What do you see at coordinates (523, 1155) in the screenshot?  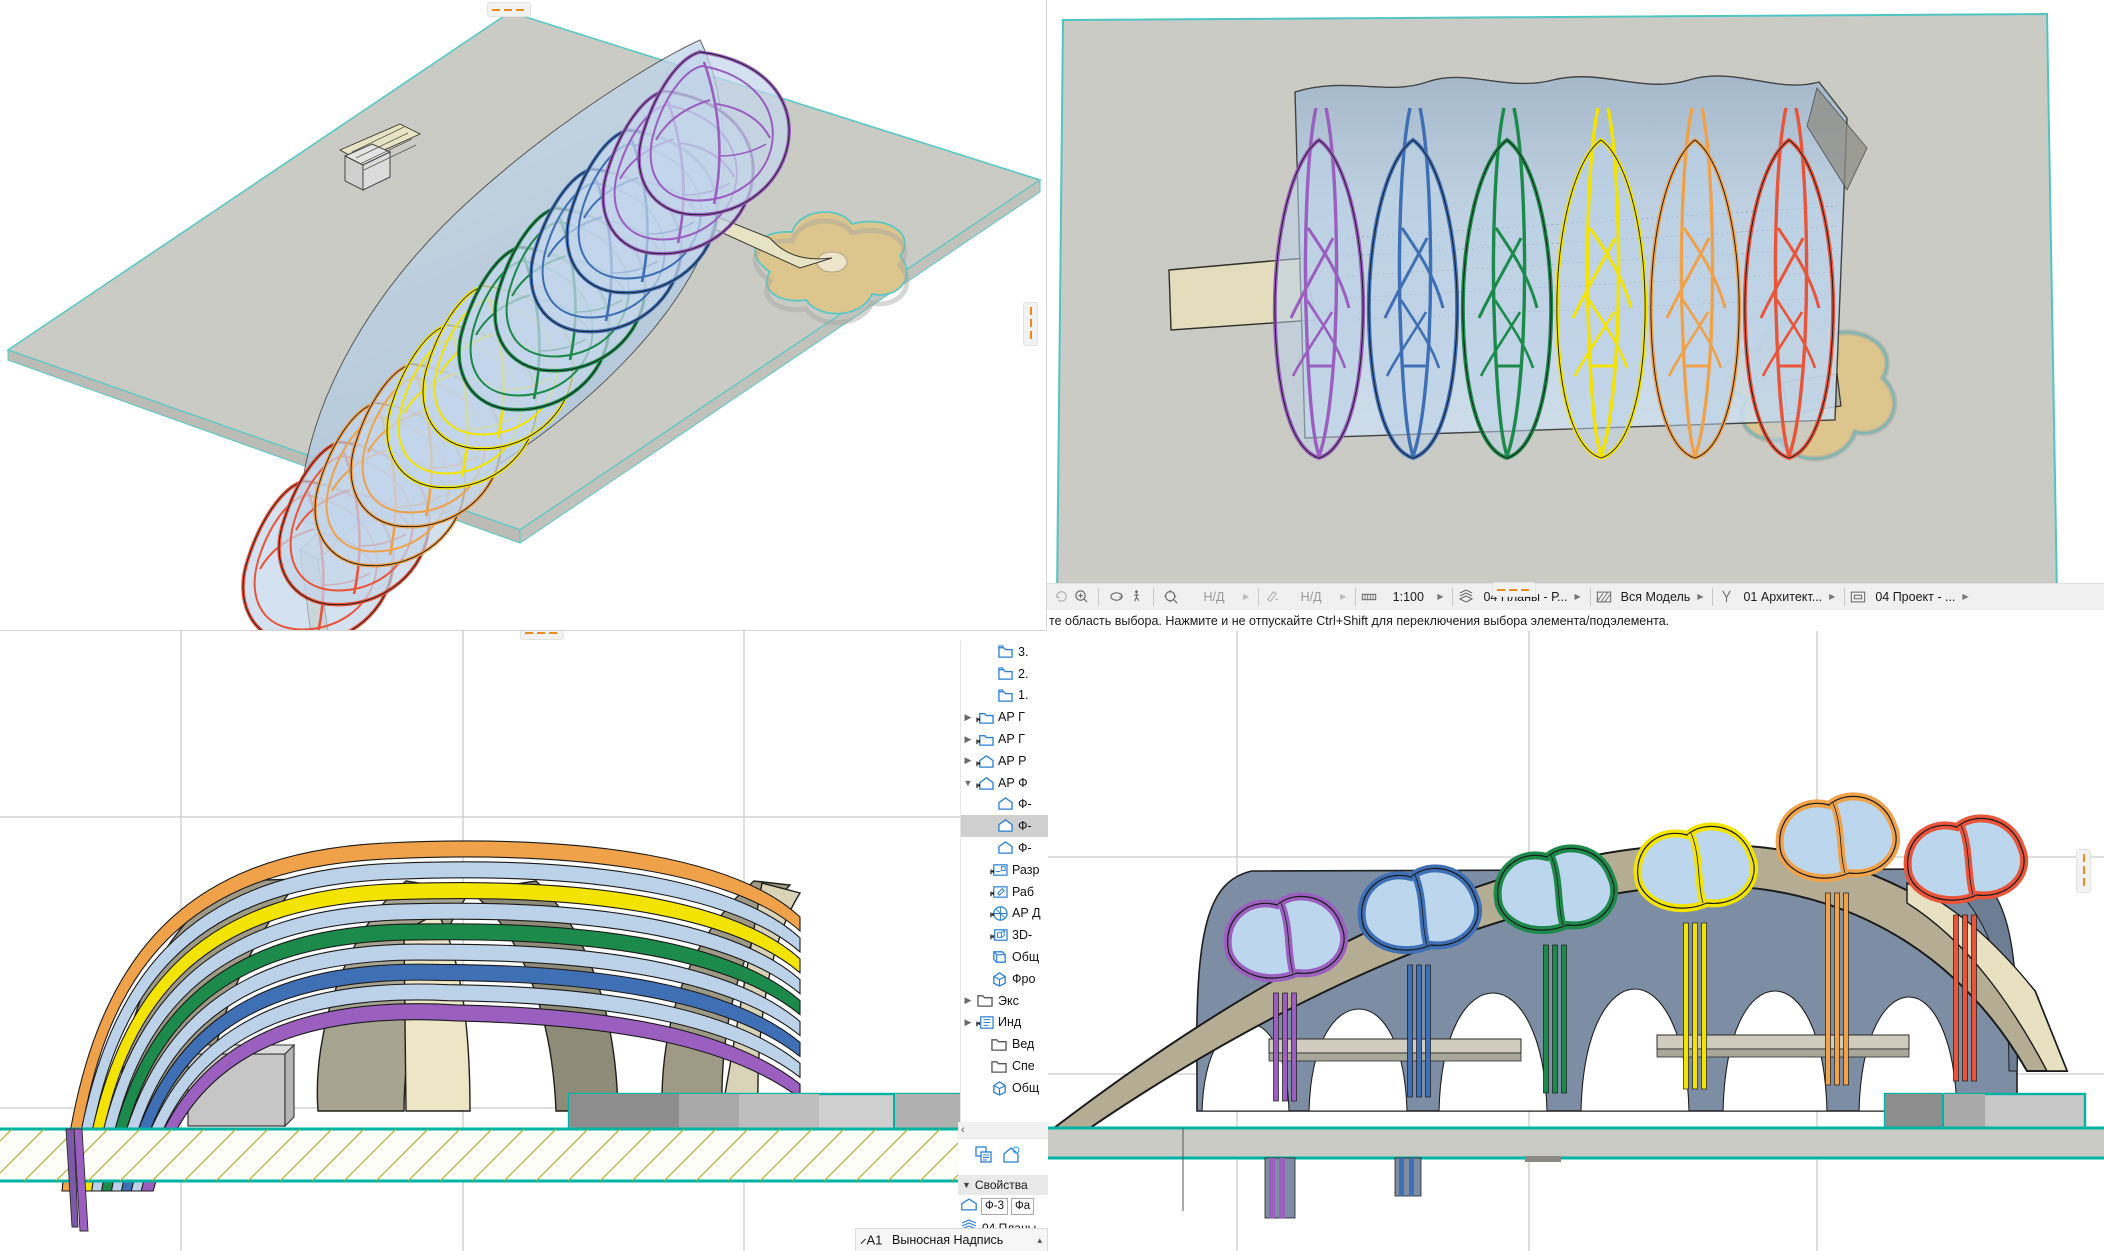 I see `ground-hatch-band` at bounding box center [523, 1155].